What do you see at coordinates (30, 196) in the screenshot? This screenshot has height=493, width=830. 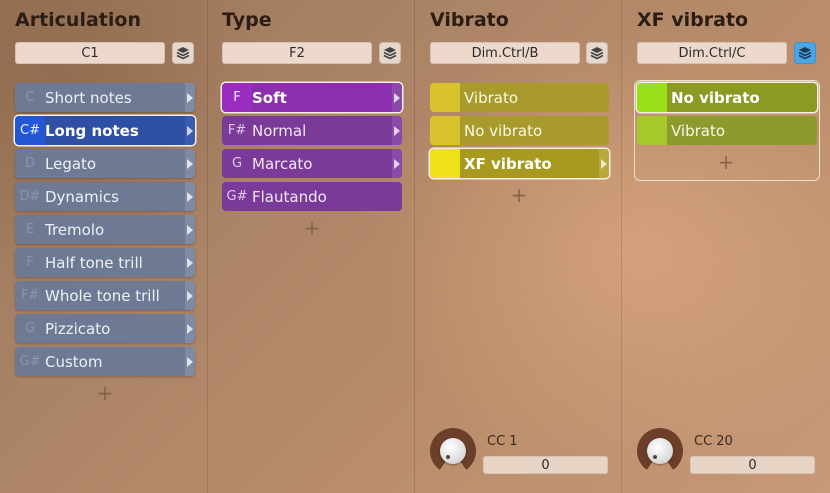 I see `keyswitch-label: D#` at bounding box center [30, 196].